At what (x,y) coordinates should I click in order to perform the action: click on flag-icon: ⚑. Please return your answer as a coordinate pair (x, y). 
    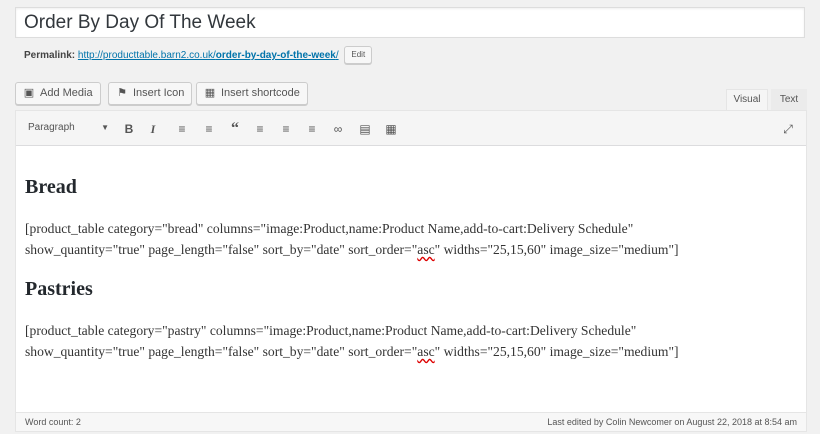
    Looking at the image, I should click on (122, 93).